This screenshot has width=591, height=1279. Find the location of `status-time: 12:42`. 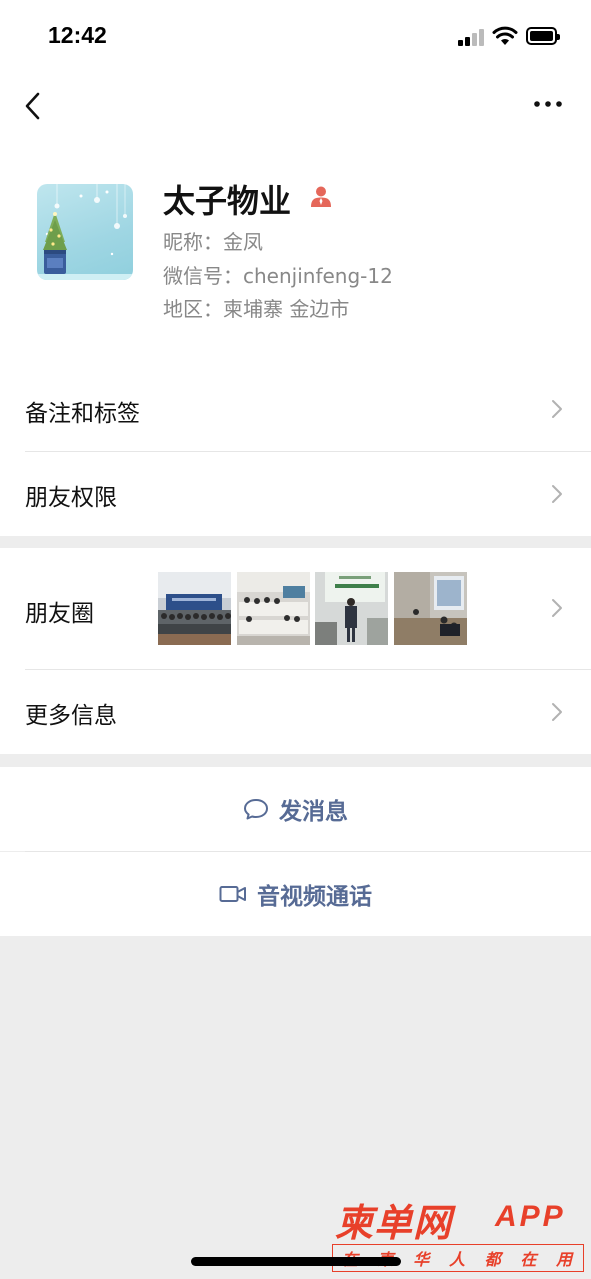

status-time: 12:42 is located at coordinates (77, 35).